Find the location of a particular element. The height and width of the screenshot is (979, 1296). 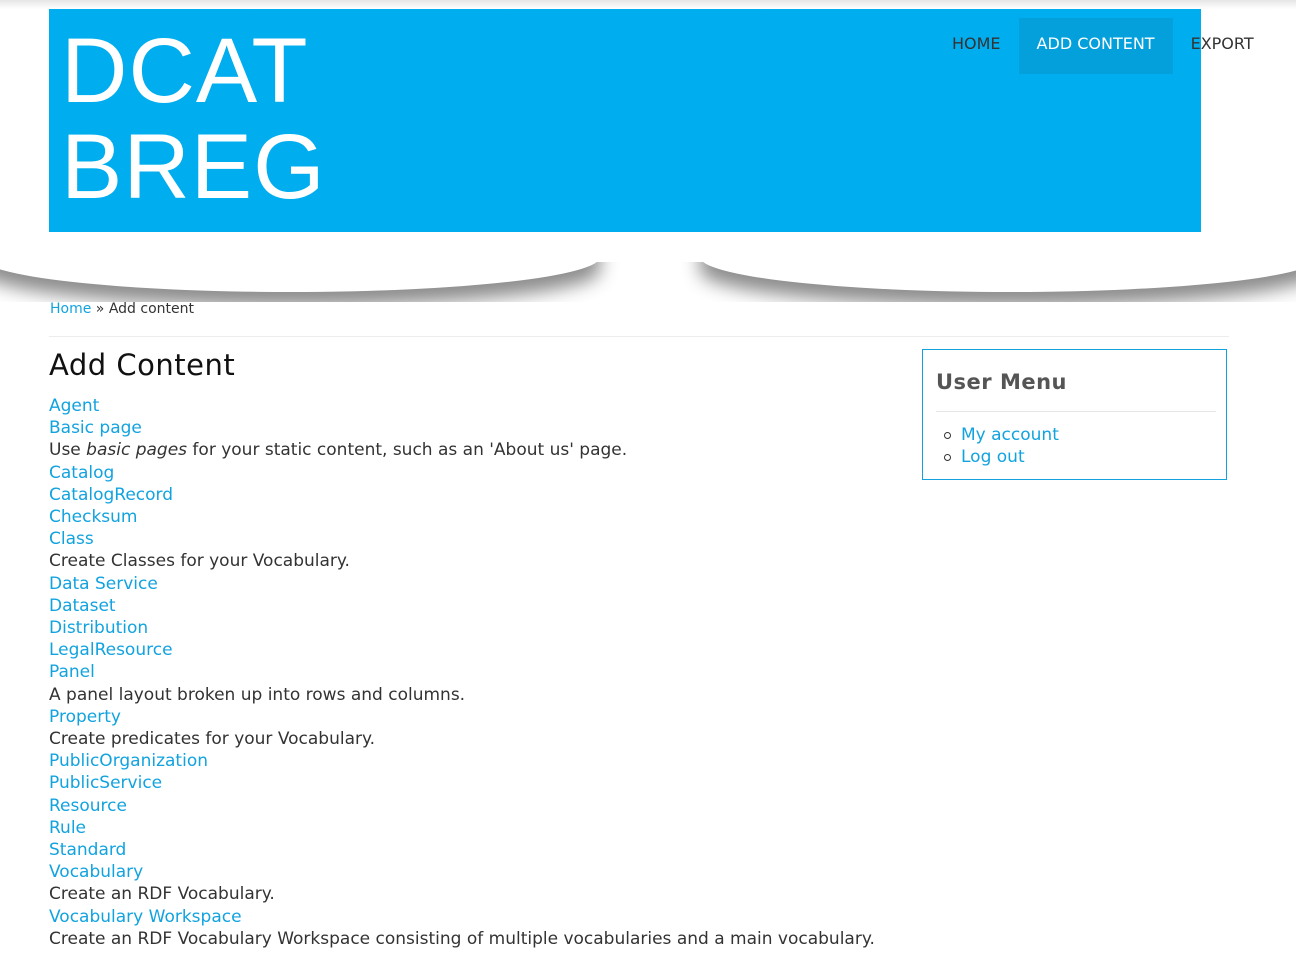

content-type-link: Checksum is located at coordinates (462, 517).